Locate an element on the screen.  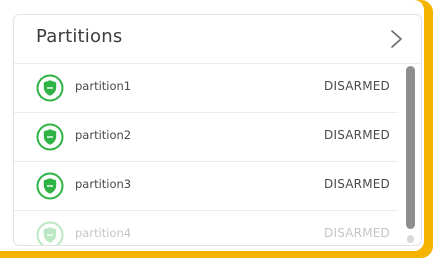
list-scrollbar is located at coordinates (410, 154).